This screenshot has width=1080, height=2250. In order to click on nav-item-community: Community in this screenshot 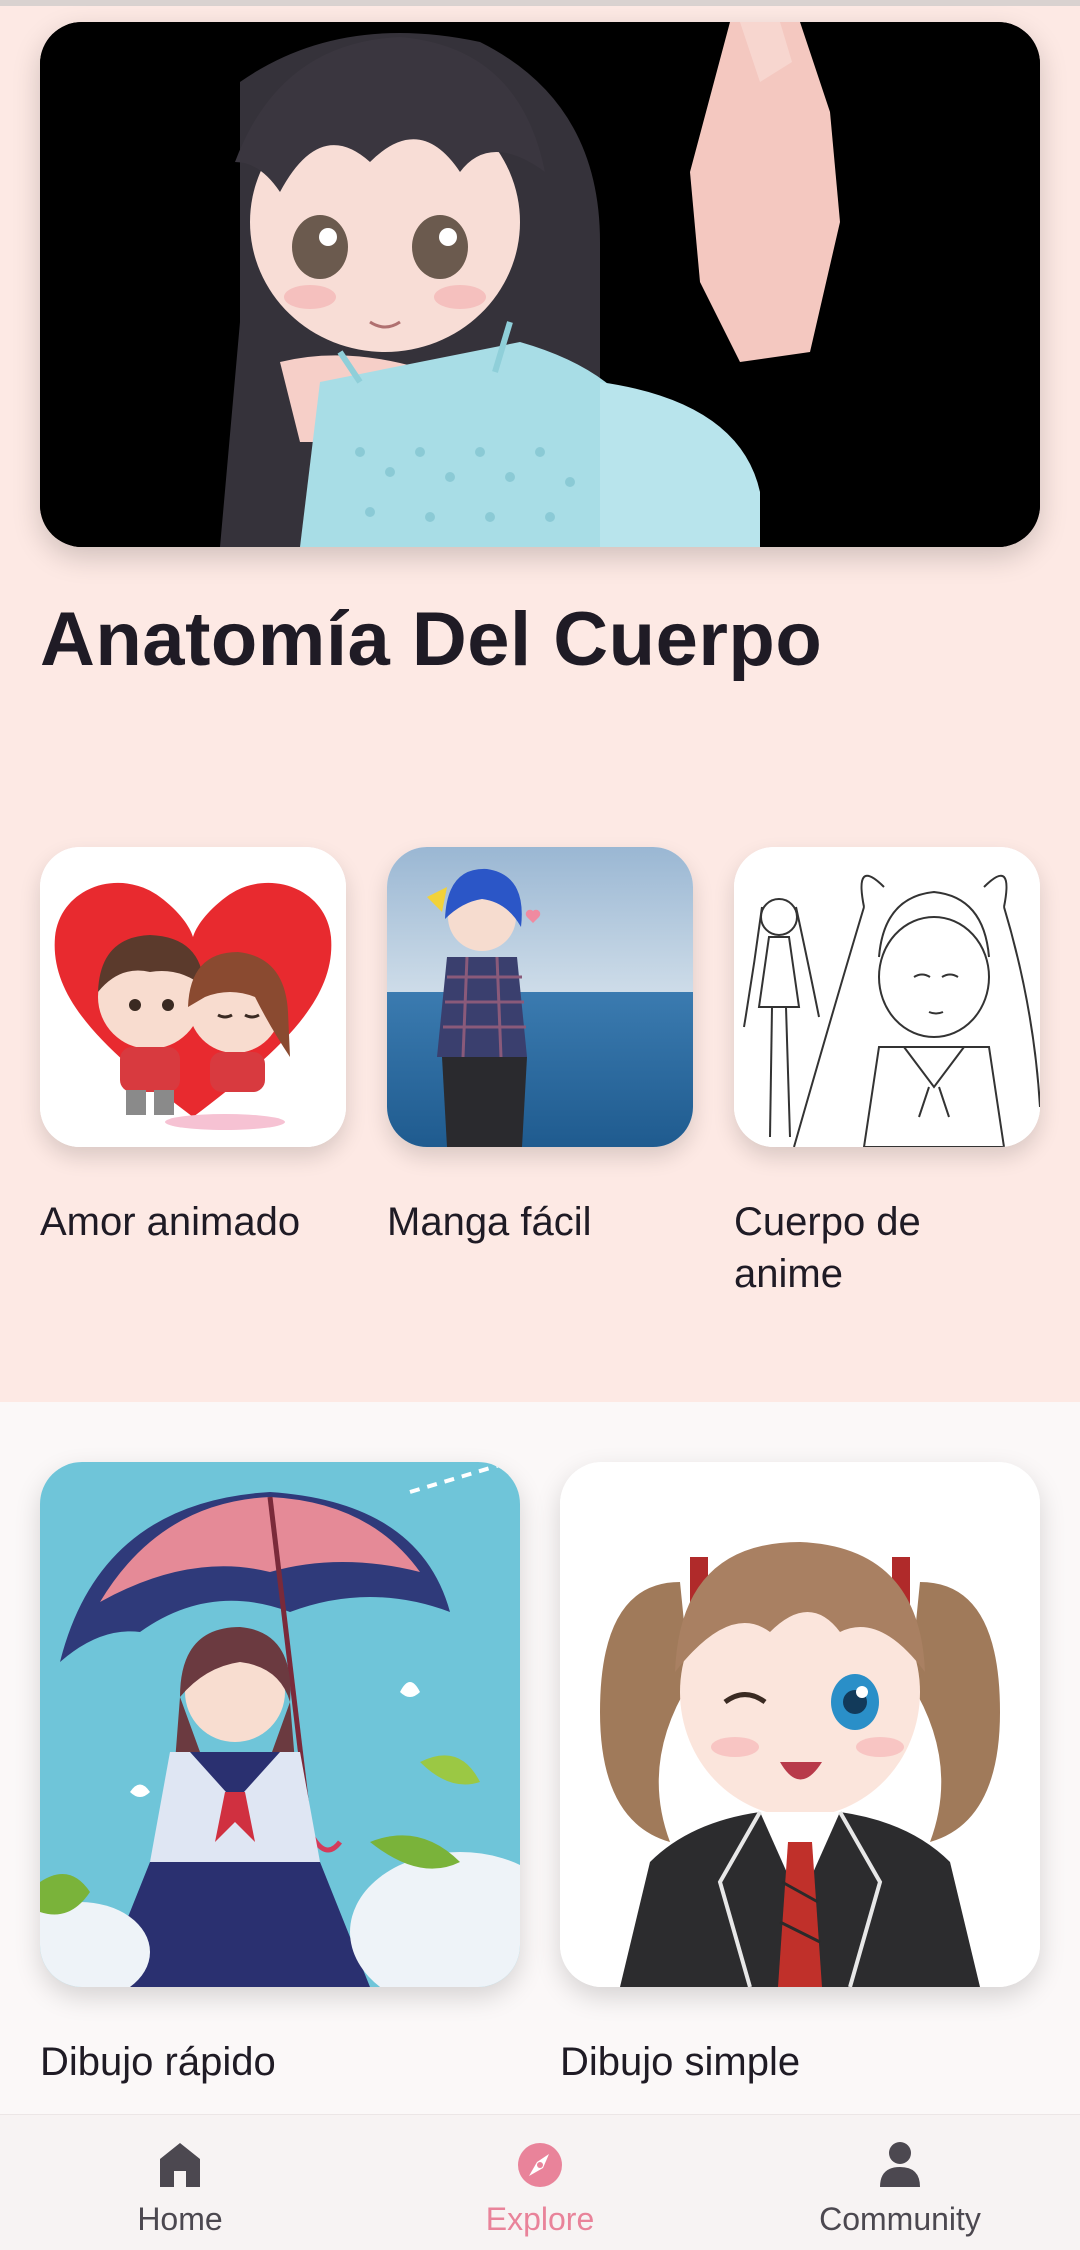, I will do `click(900, 2182)`.